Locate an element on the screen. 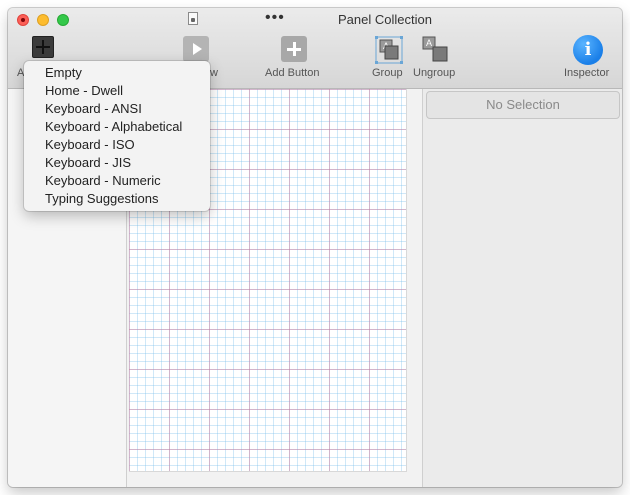 This screenshot has width=630, height=495. add-panel-button is located at coordinates (43, 47).